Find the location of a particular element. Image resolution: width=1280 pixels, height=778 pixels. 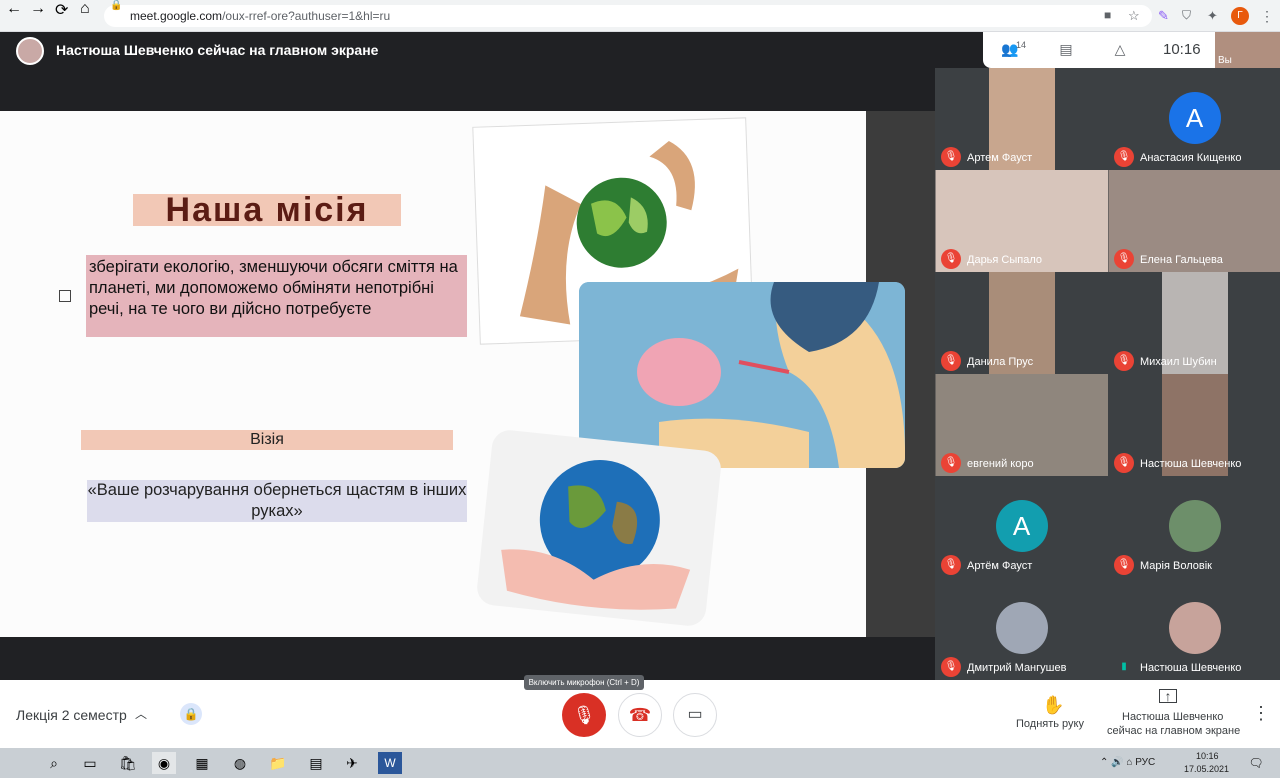

lock-icon: 🔒 is located at coordinates (116, 5).